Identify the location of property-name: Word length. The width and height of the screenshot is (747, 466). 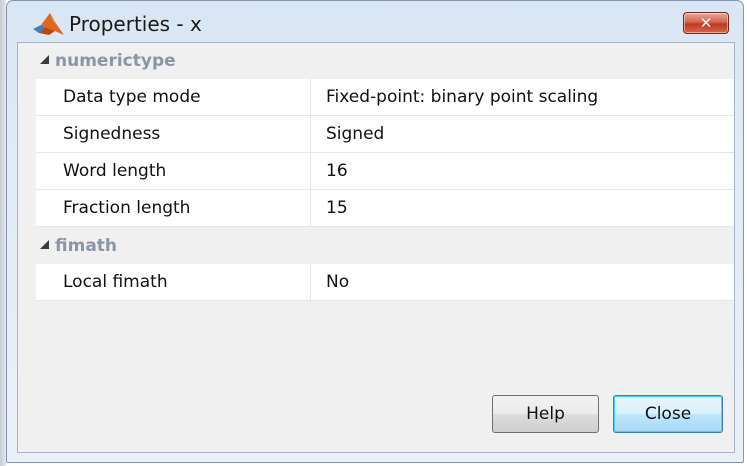
(115, 171).